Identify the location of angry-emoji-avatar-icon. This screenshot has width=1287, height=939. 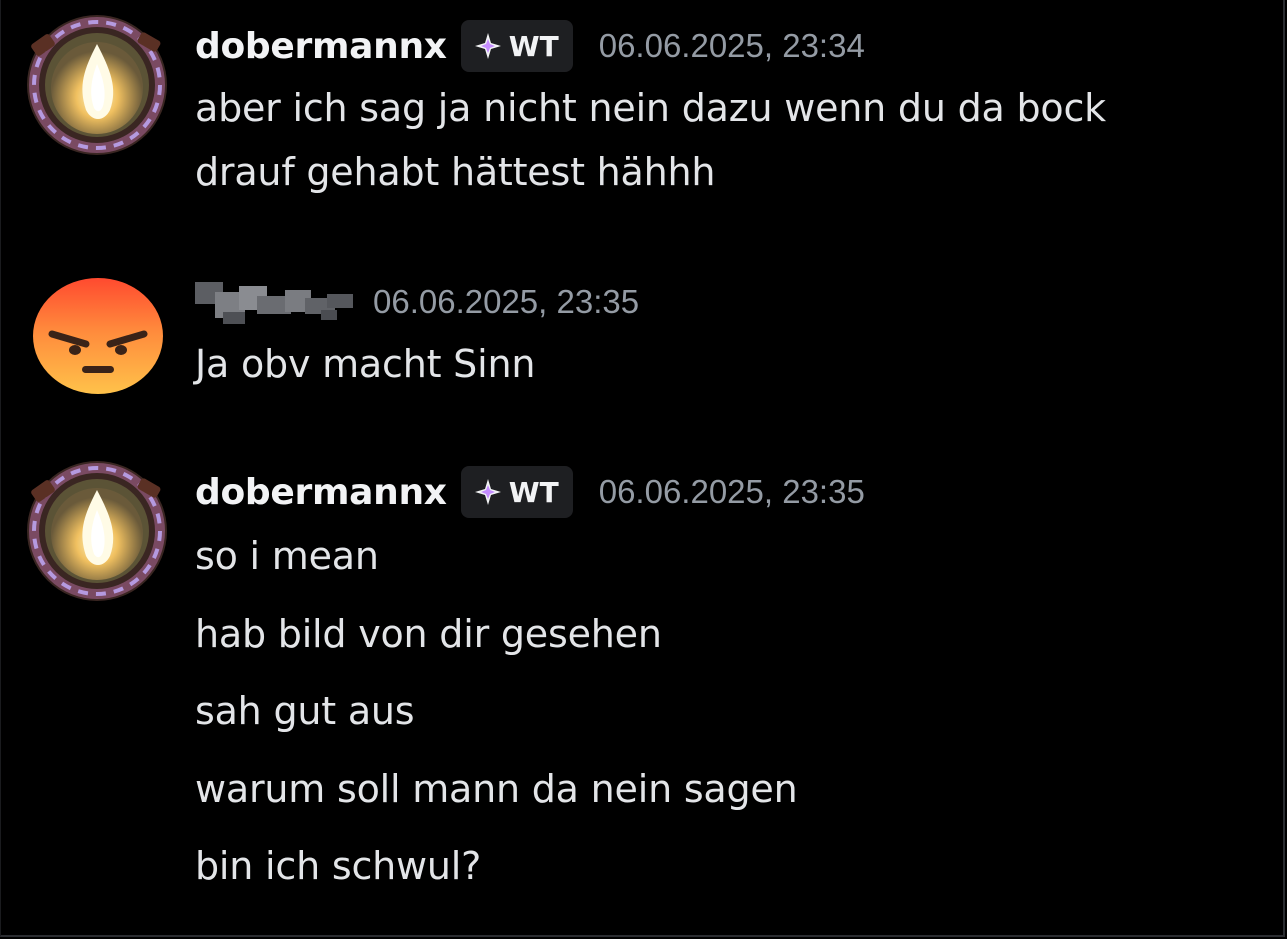
(98, 336).